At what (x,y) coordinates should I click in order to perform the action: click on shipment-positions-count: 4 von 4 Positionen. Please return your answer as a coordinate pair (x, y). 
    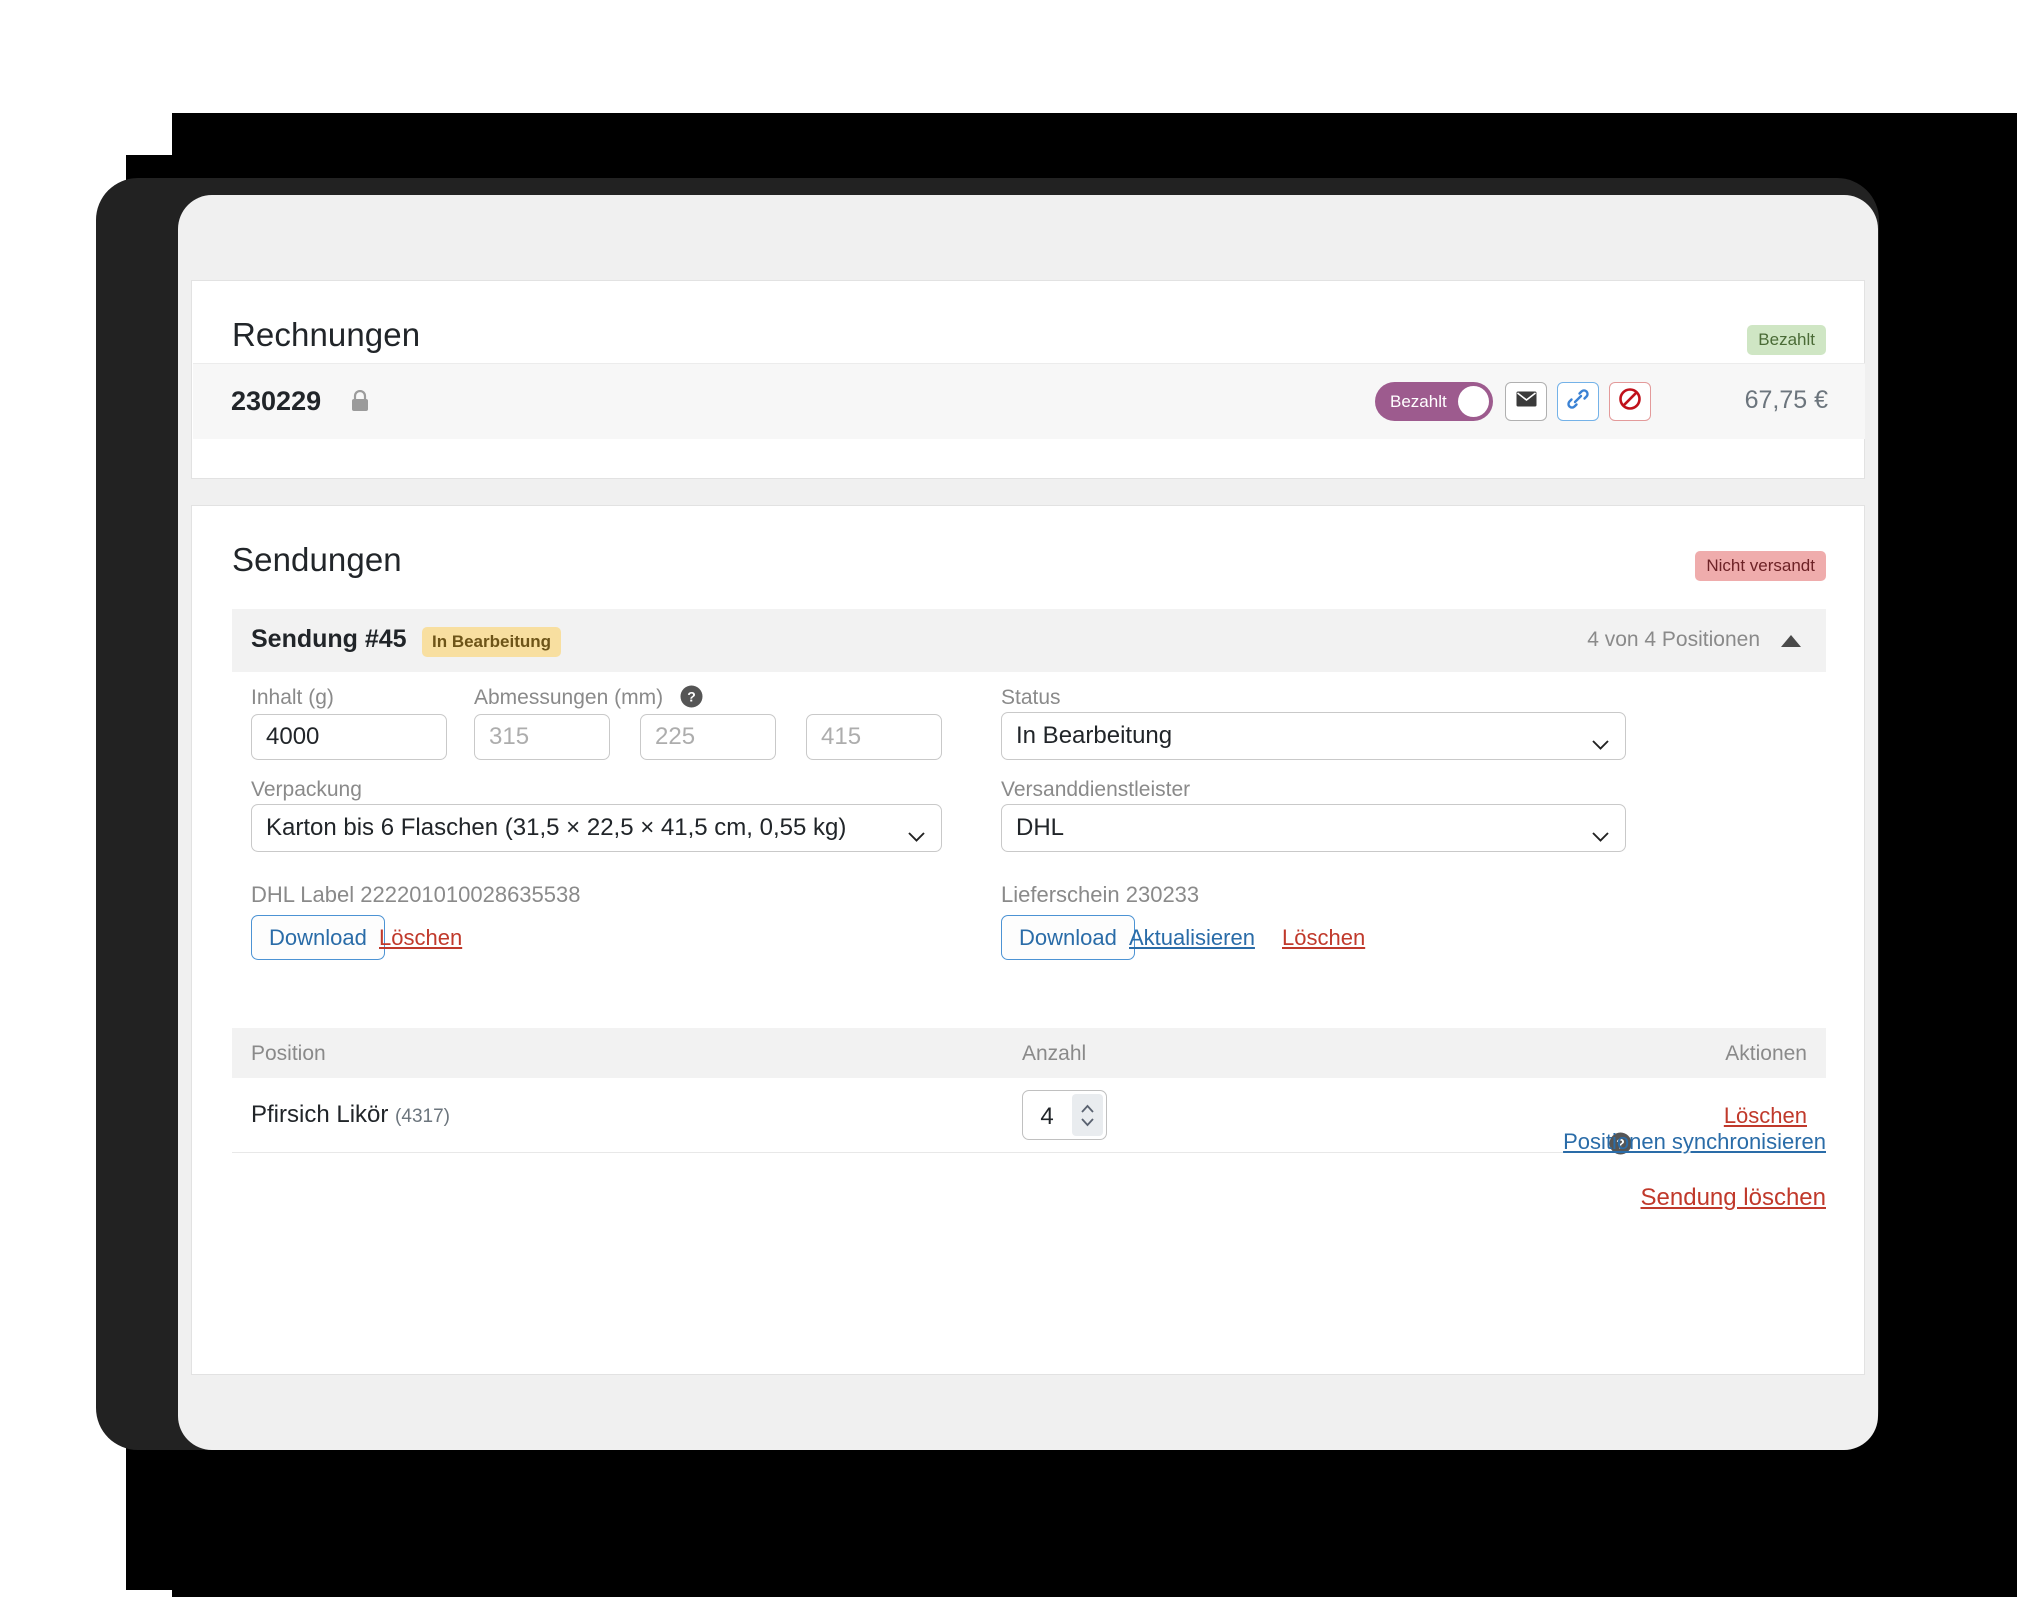
    Looking at the image, I should click on (1673, 639).